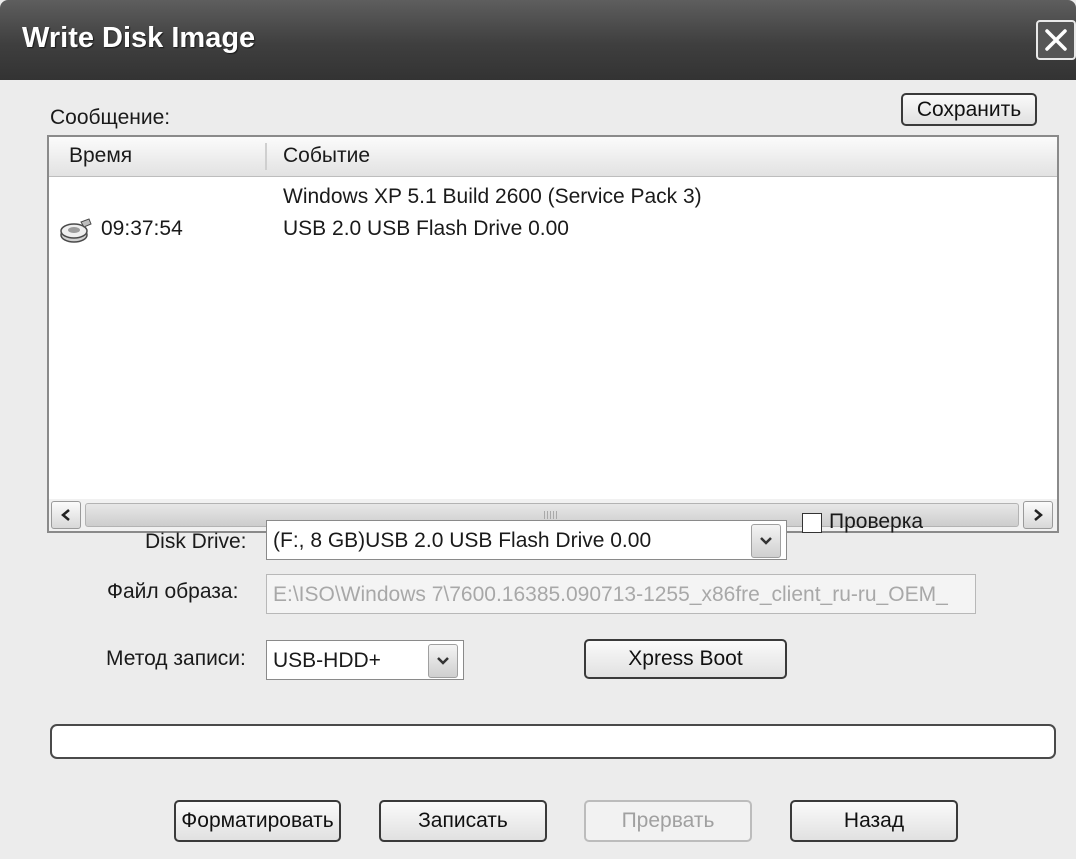  What do you see at coordinates (538, 40) in the screenshot?
I see `title-bar: Write Disk Image` at bounding box center [538, 40].